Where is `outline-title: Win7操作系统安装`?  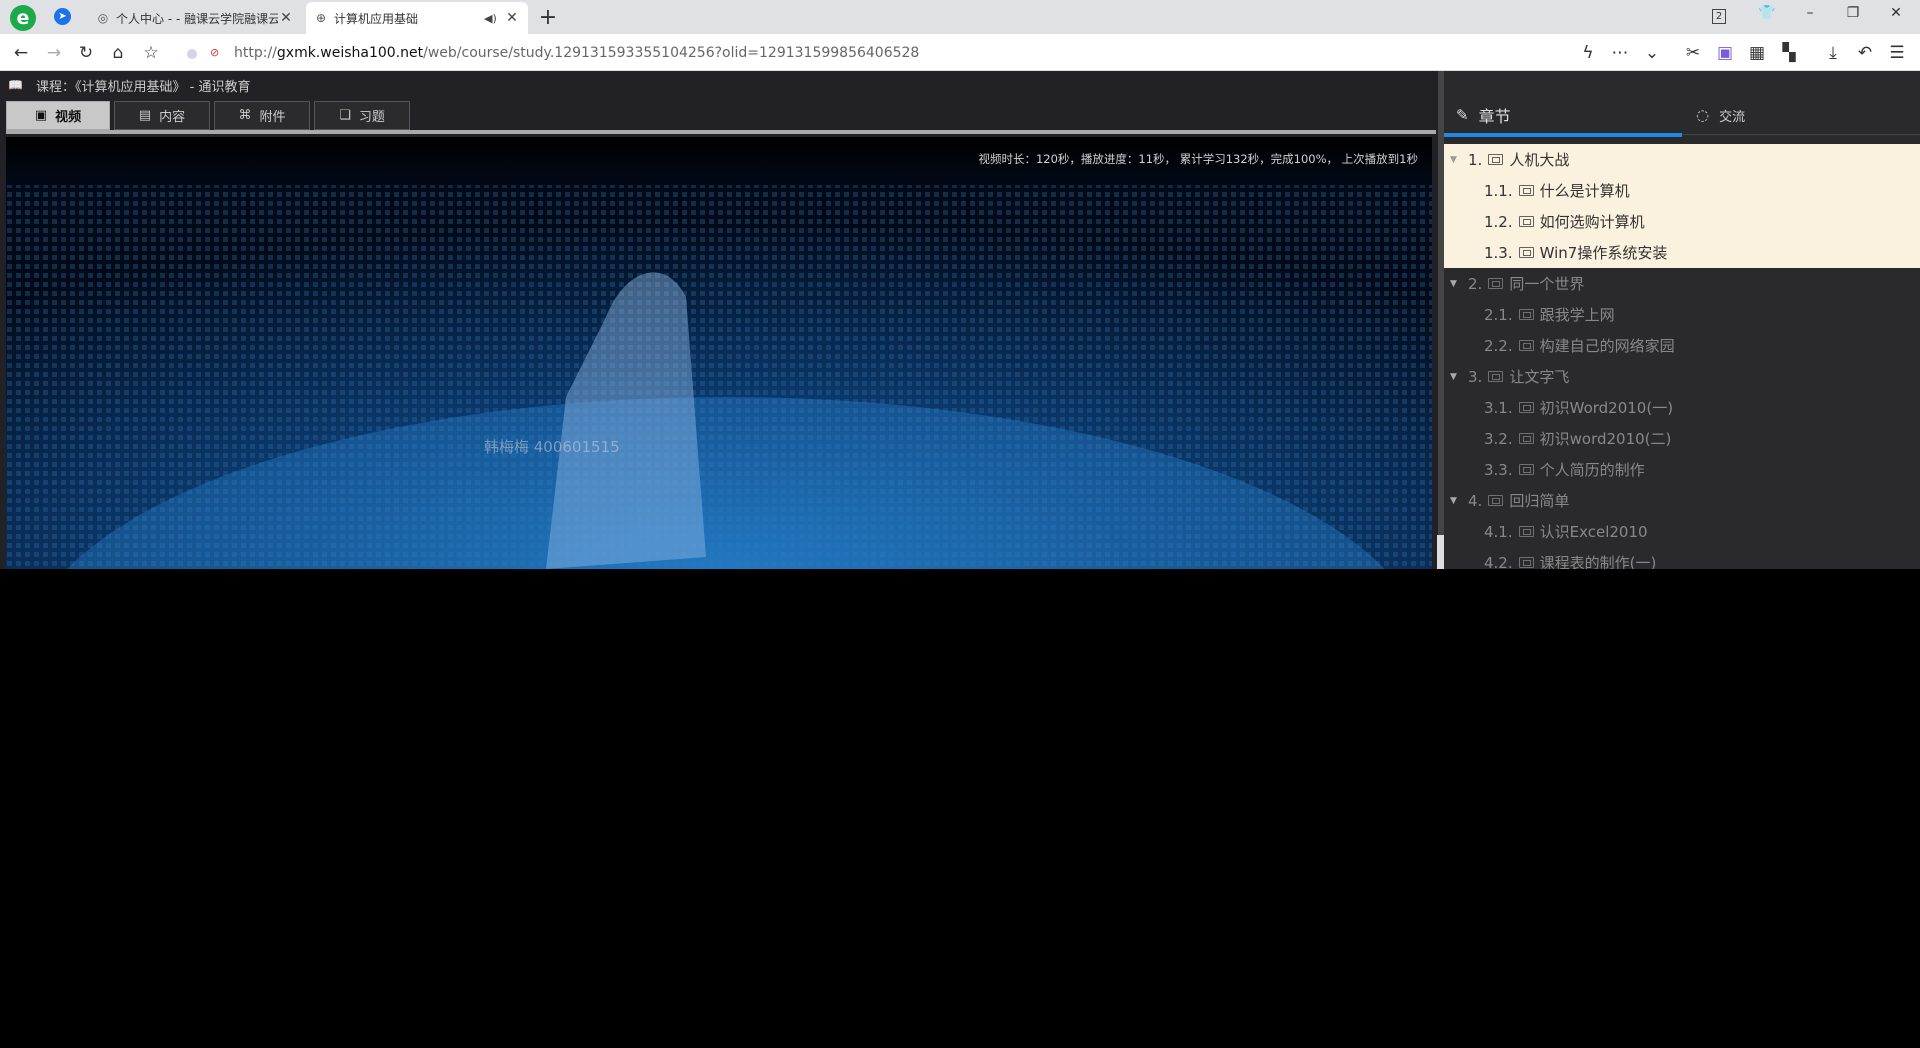
outline-title: Win7操作系统安装 is located at coordinates (1603, 253).